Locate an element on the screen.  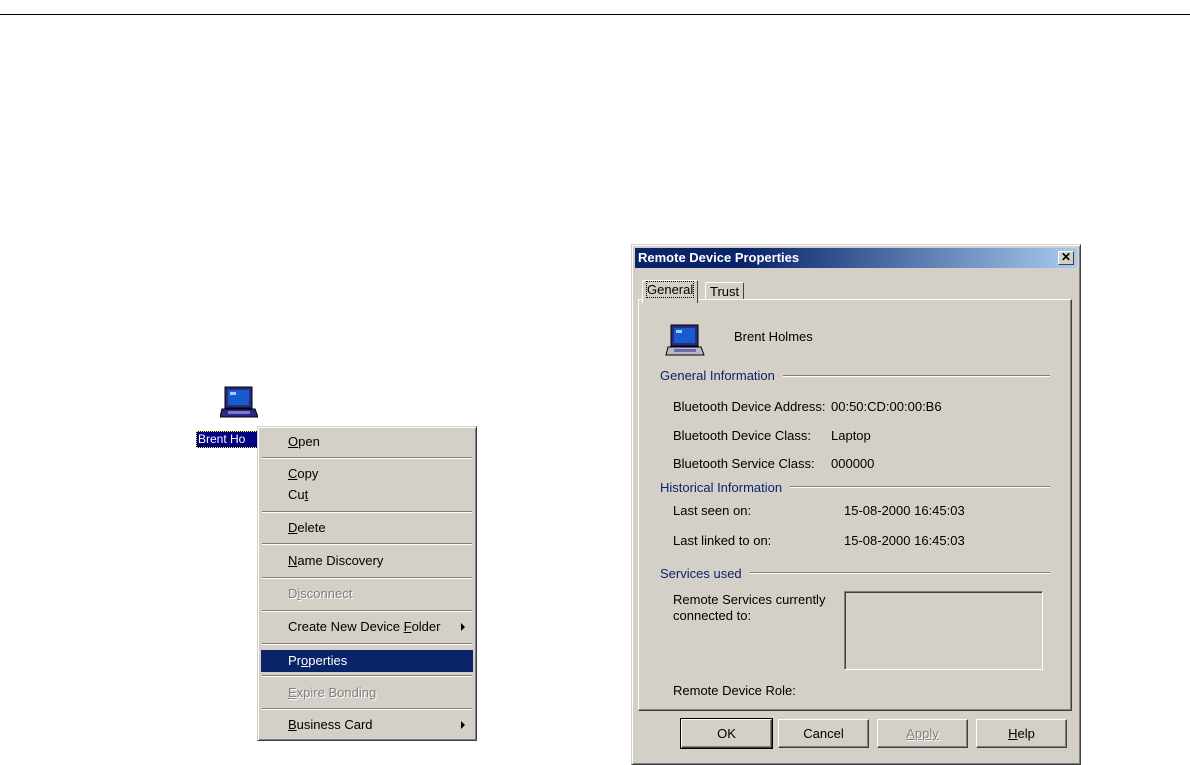
ok-button: OK is located at coordinates (726, 733).